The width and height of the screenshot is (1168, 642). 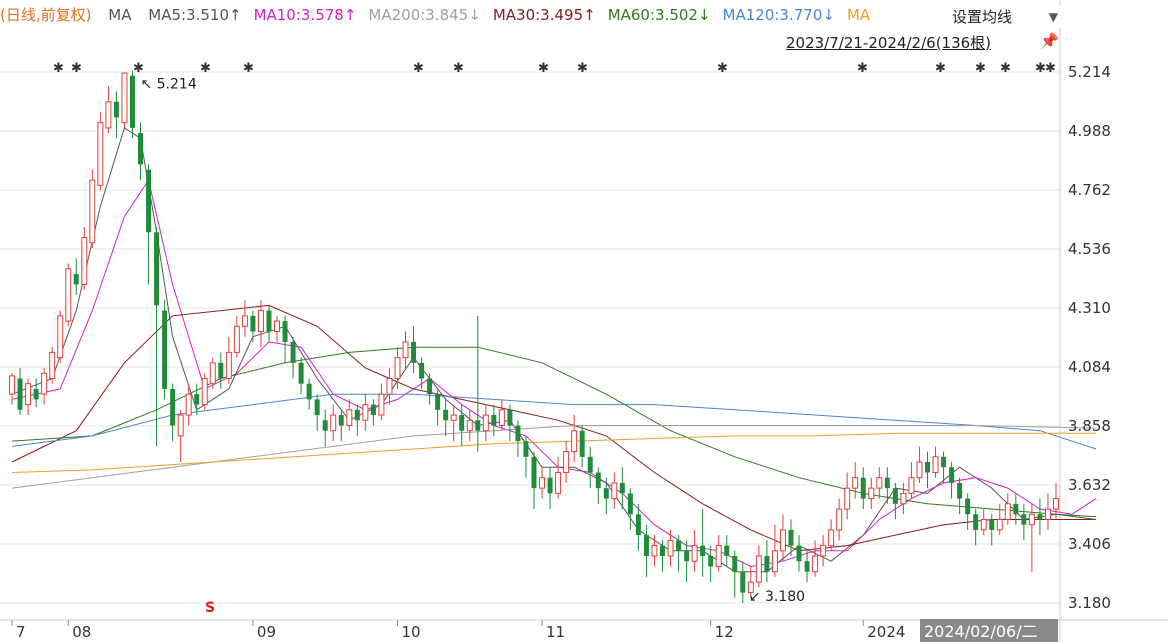 I want to click on date-range: 2023/7/21-2024/2/6(136根), so click(x=889, y=43).